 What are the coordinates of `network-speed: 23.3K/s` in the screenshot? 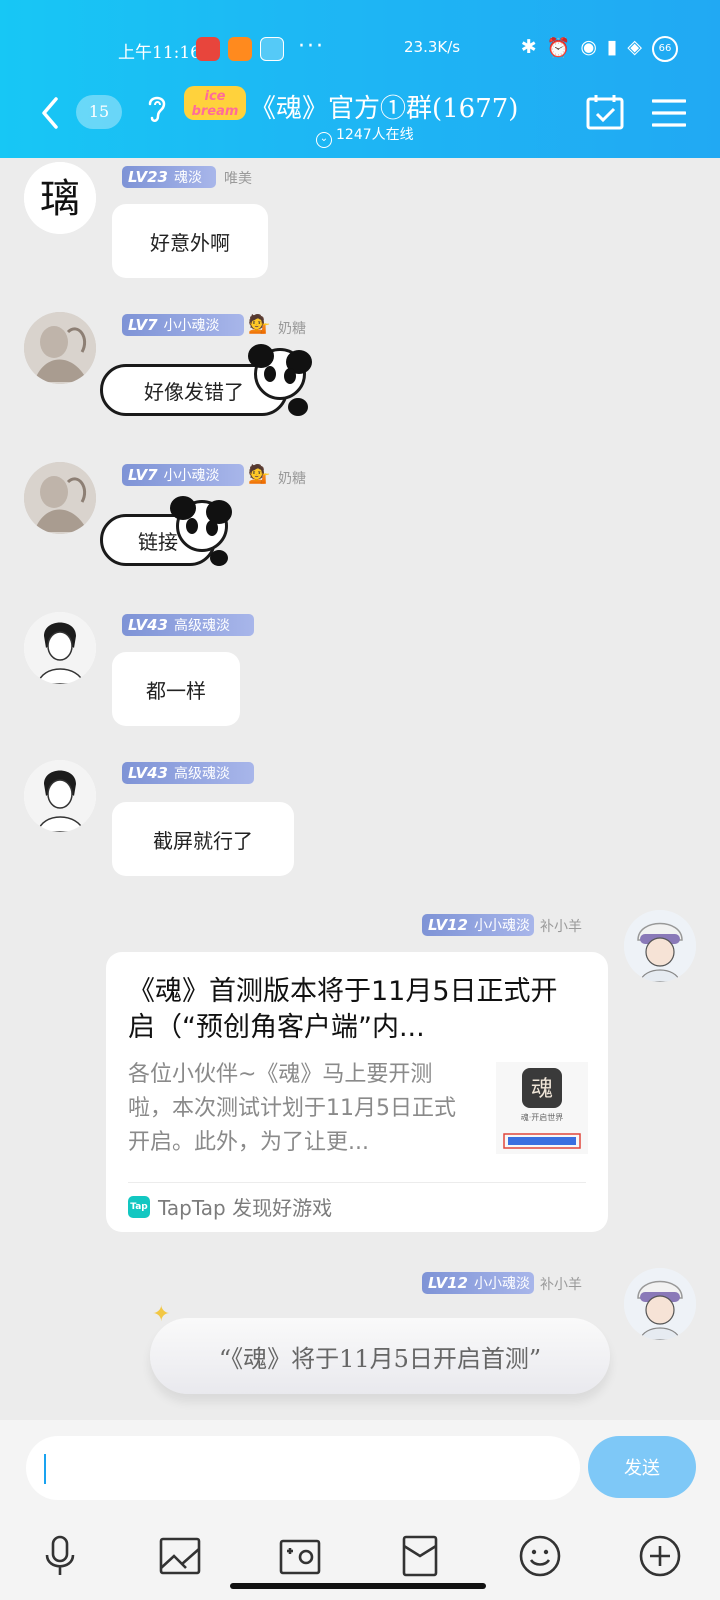 It's located at (432, 47).